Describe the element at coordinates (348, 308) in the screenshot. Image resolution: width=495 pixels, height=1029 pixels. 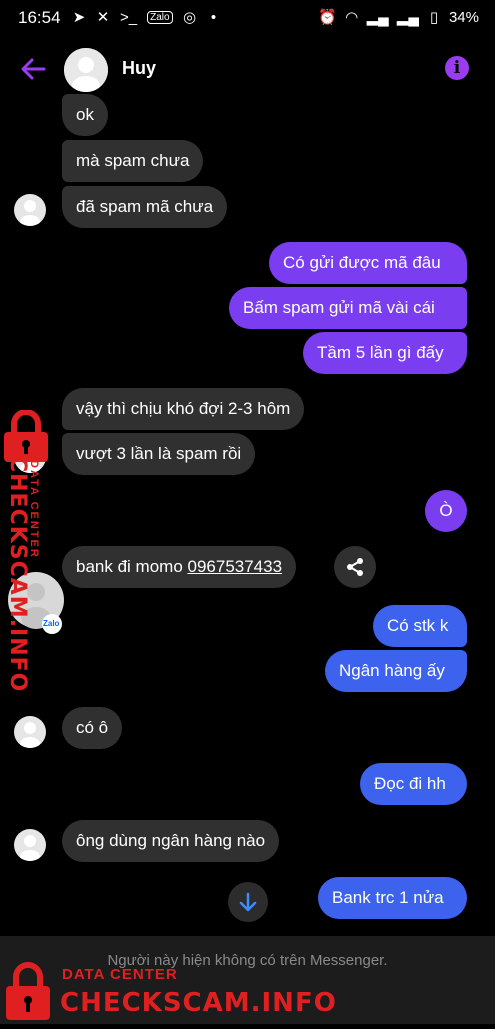
I see `message-outgoing: Bấm spam gửi mã vài cái` at that location.